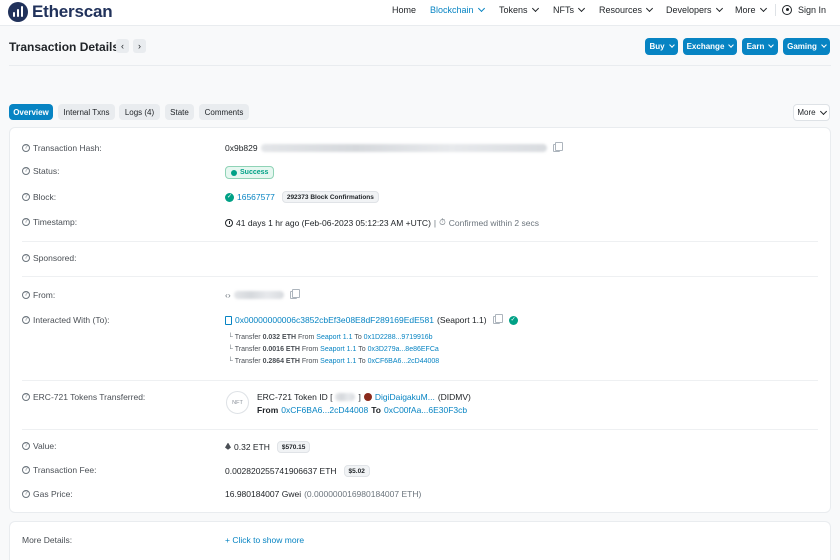  Describe the element at coordinates (363, 494) in the screenshot. I see `gas-eth: (0.000000016980184007 ETH)` at that location.